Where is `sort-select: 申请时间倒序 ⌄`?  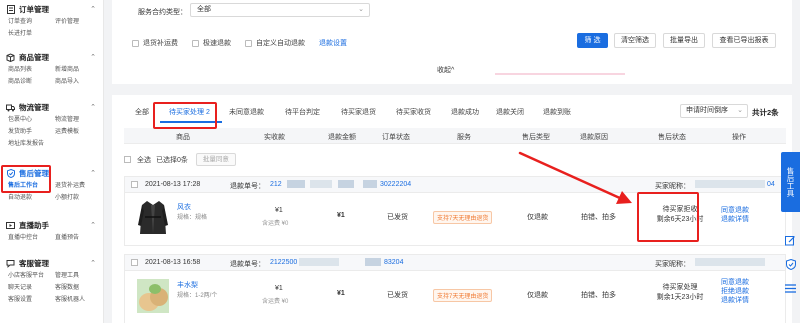 sort-select: 申请时间倒序 ⌄ is located at coordinates (714, 111).